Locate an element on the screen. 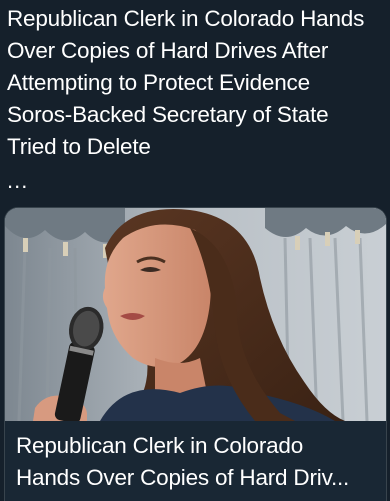 This screenshot has height=501, width=390. card-title-line: Republican Clerk in Colorado is located at coordinates (160, 445).